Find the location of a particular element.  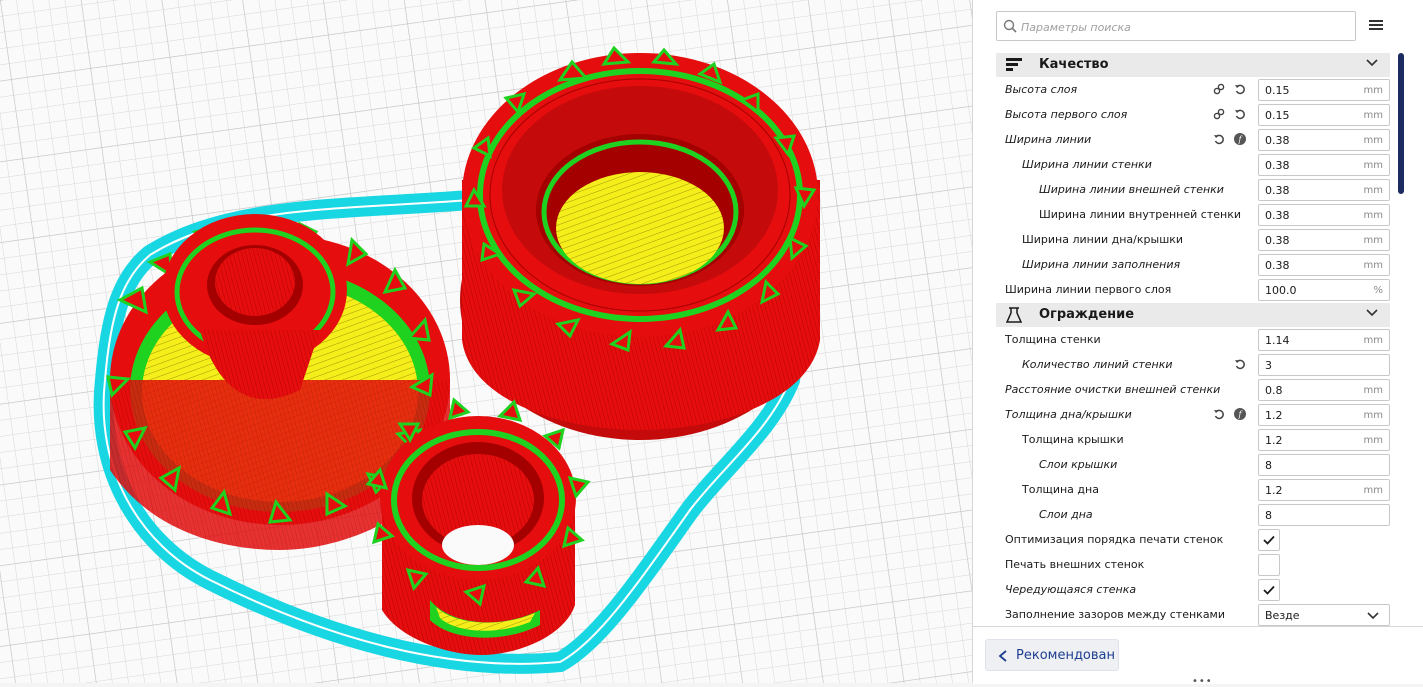

top-bottom-line-width-input: 0.38 mm is located at coordinates (1324, 240).